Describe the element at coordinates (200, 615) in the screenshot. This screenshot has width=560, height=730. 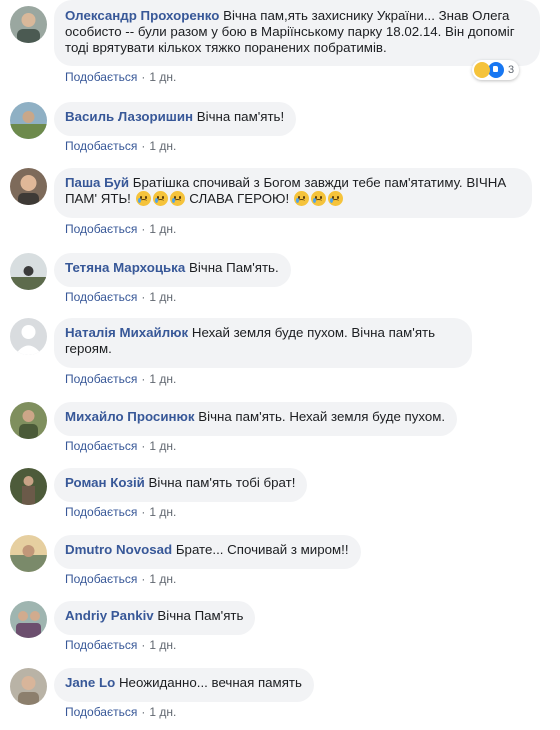
I see `comment-text: Вічна Пам'ять` at that location.